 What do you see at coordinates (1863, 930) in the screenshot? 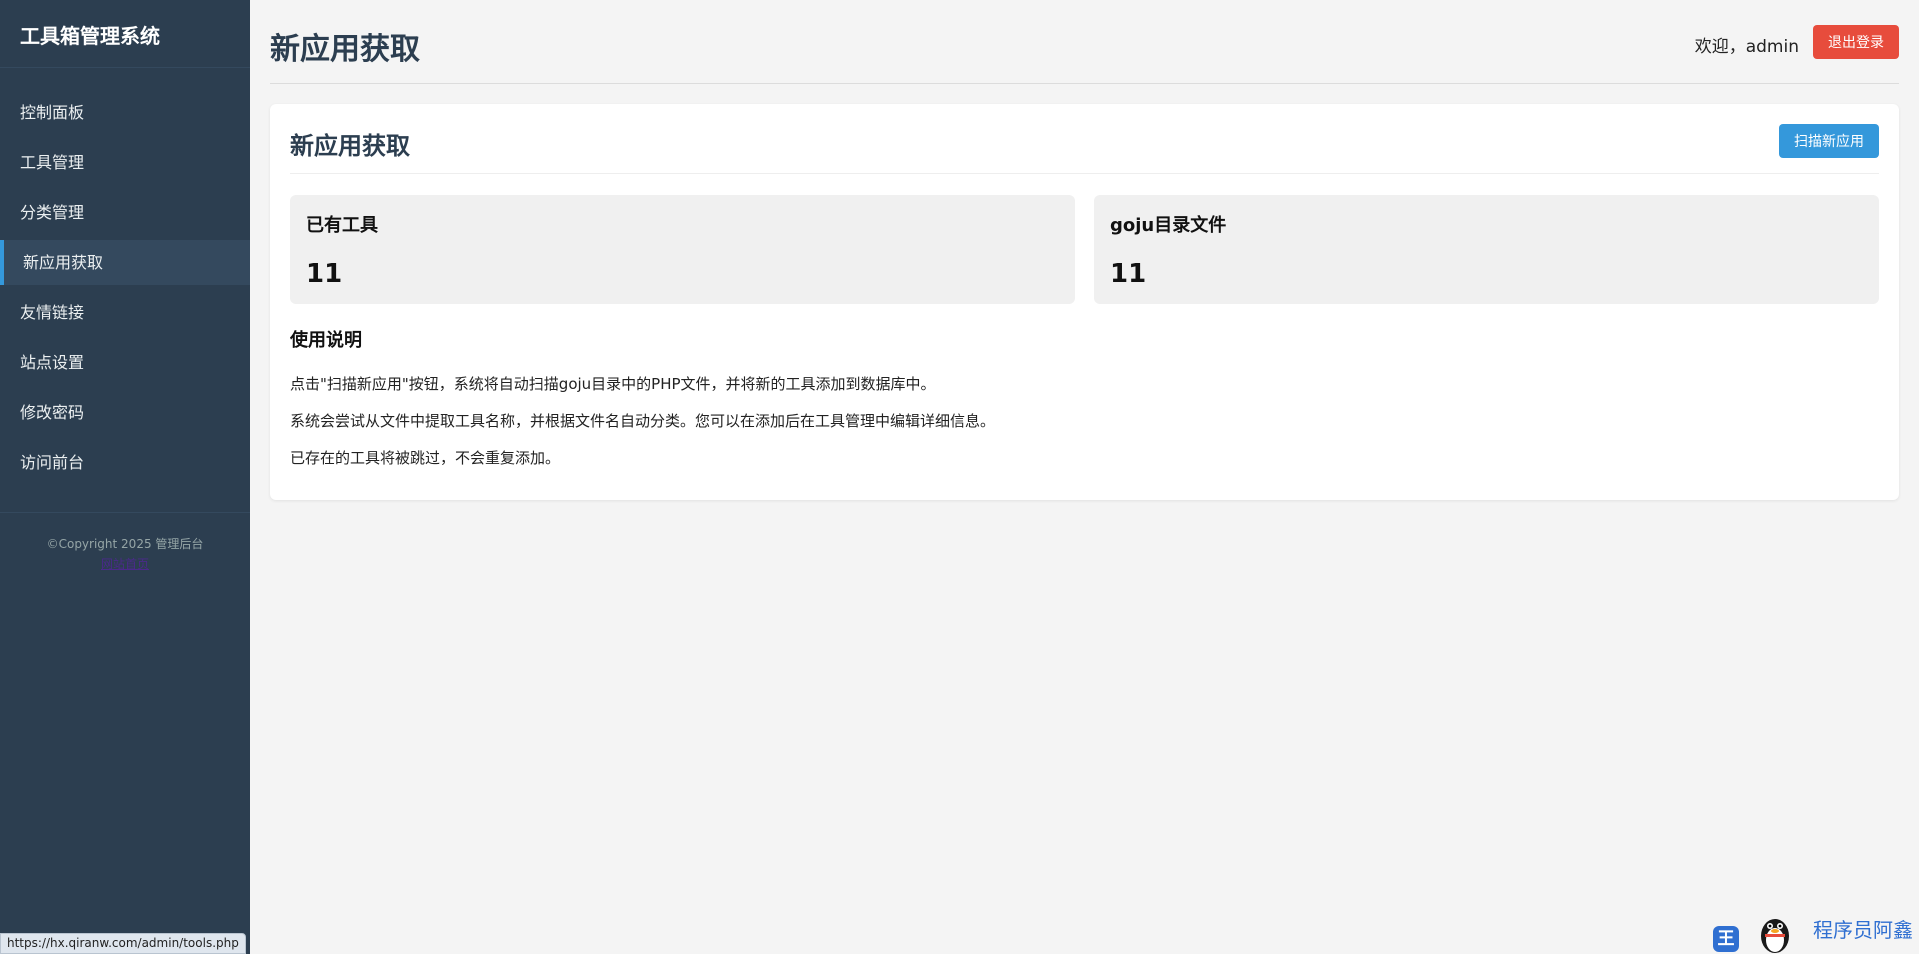
I see `watermark-text: 程序员阿鑫` at bounding box center [1863, 930].